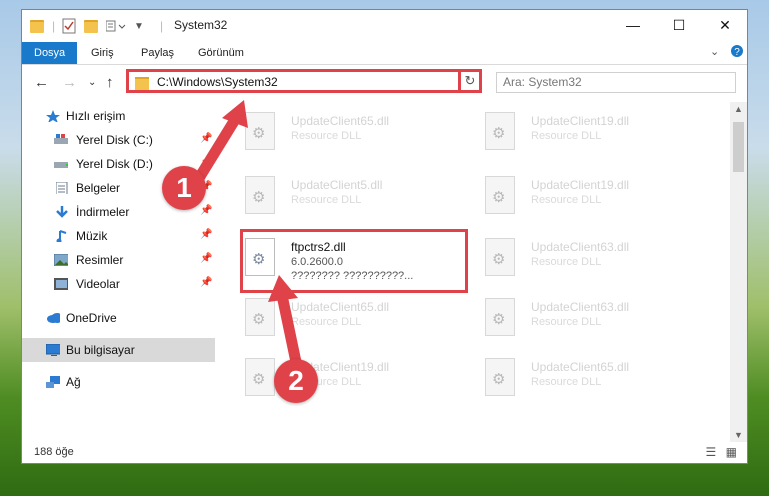 This screenshot has width=769, height=496. What do you see at coordinates (246, 234) in the screenshot?
I see `callout-arrows` at bounding box center [246, 234].